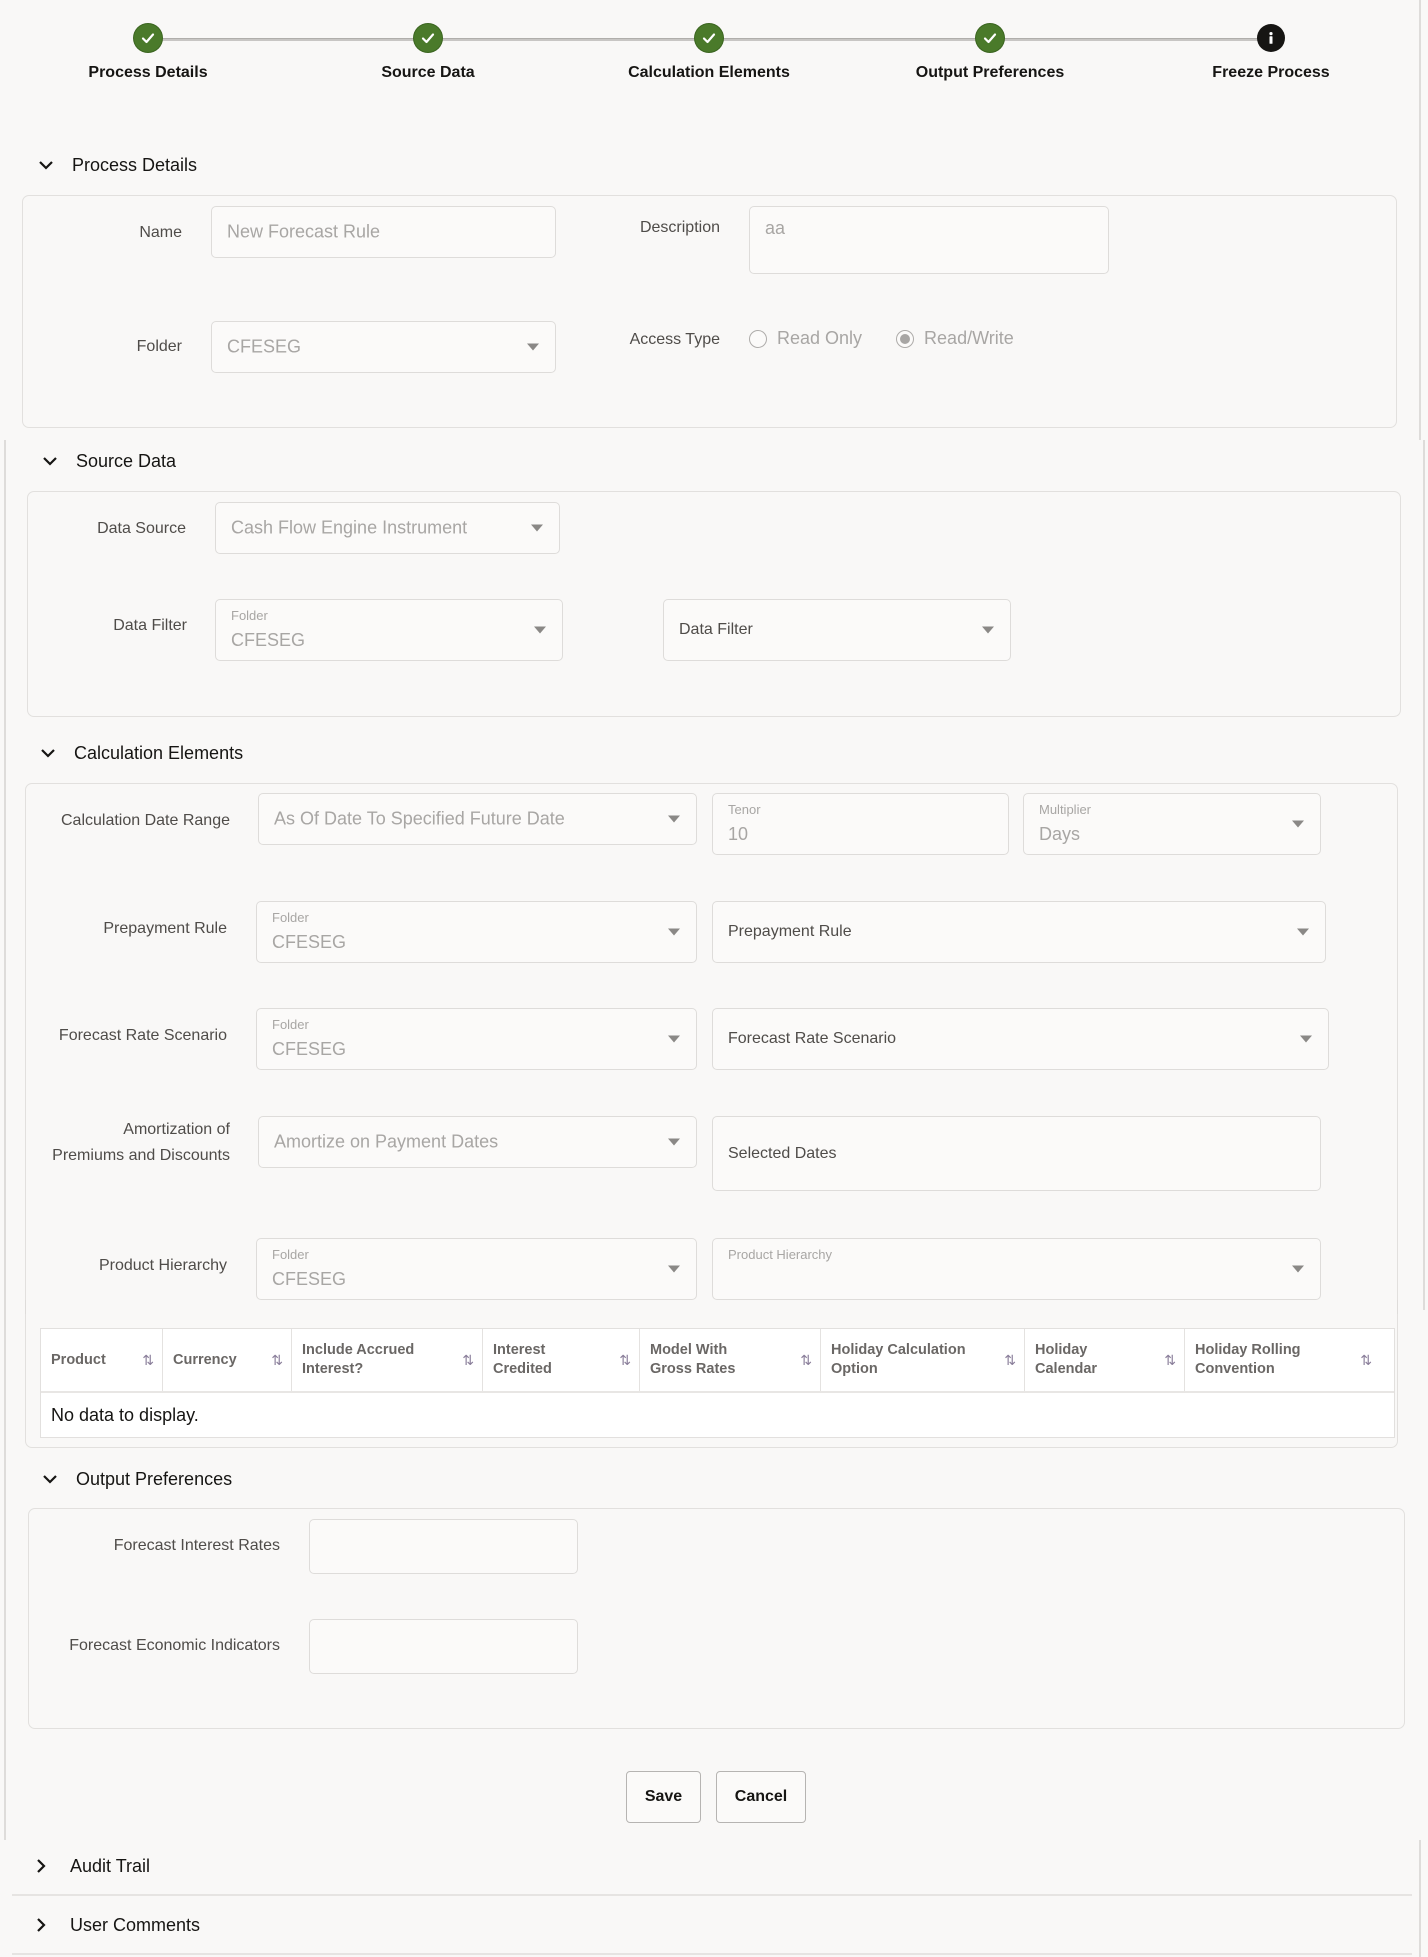  What do you see at coordinates (712, 1926) in the screenshot?
I see `accordion-user-comments: User Comments` at bounding box center [712, 1926].